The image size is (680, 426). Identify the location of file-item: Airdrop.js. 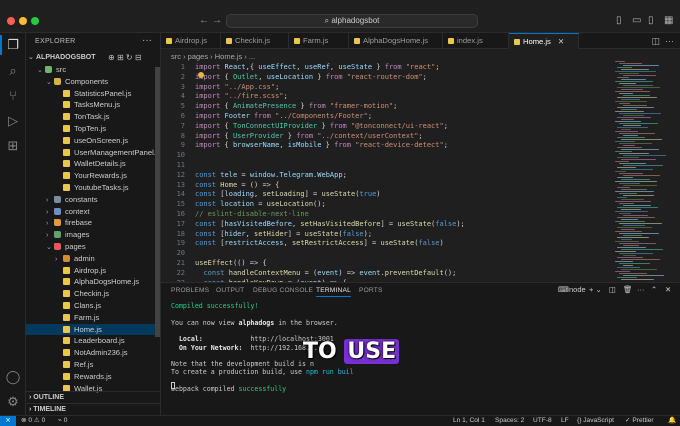
(93, 271).